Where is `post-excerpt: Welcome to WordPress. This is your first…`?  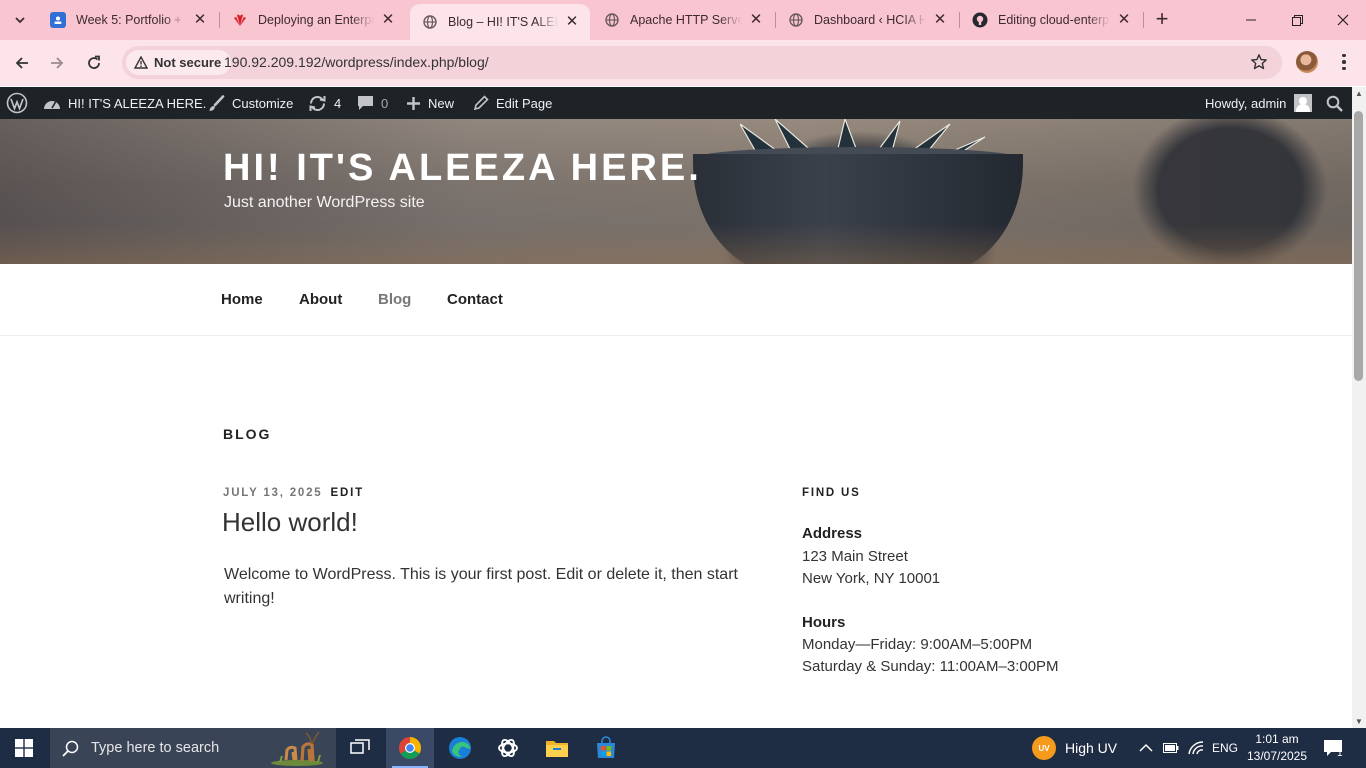
post-excerpt: Welcome to WordPress. This is your first… is located at coordinates (481, 586).